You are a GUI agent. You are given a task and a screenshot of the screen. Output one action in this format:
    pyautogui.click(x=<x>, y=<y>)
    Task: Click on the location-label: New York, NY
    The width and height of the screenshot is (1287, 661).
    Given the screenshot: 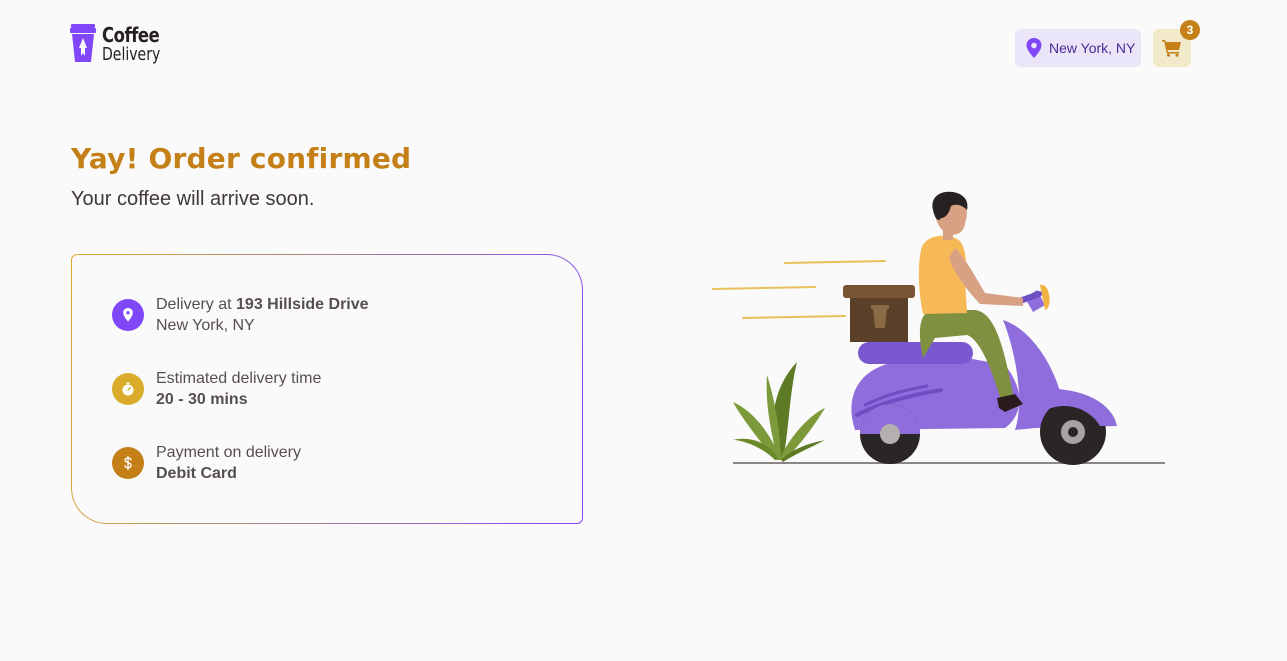 What is the action you would take?
    pyautogui.click(x=1092, y=48)
    